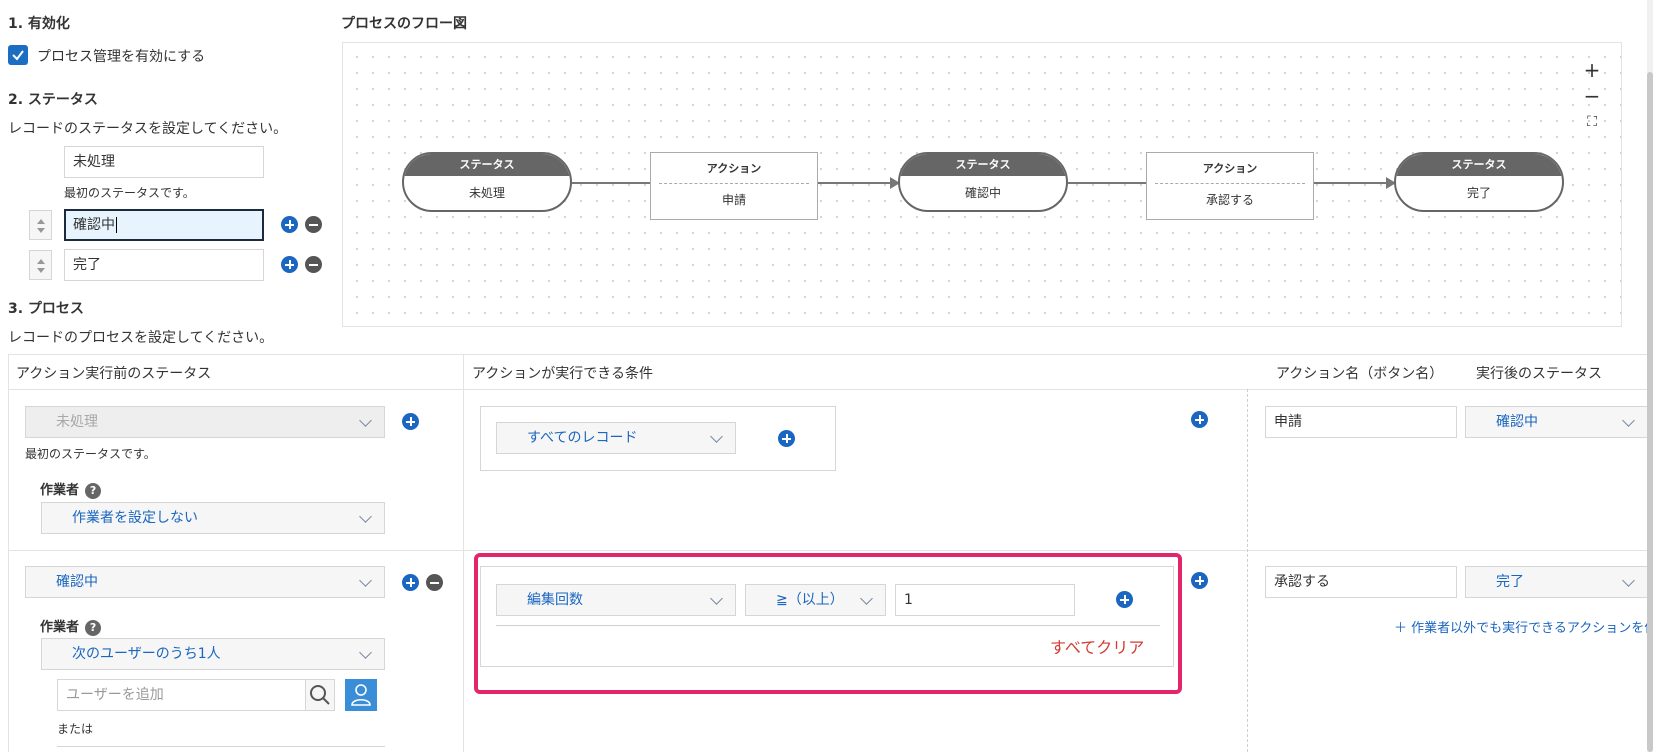 This screenshot has width=1653, height=752. I want to click on section2-heading: 2. ステータス, so click(53, 100).